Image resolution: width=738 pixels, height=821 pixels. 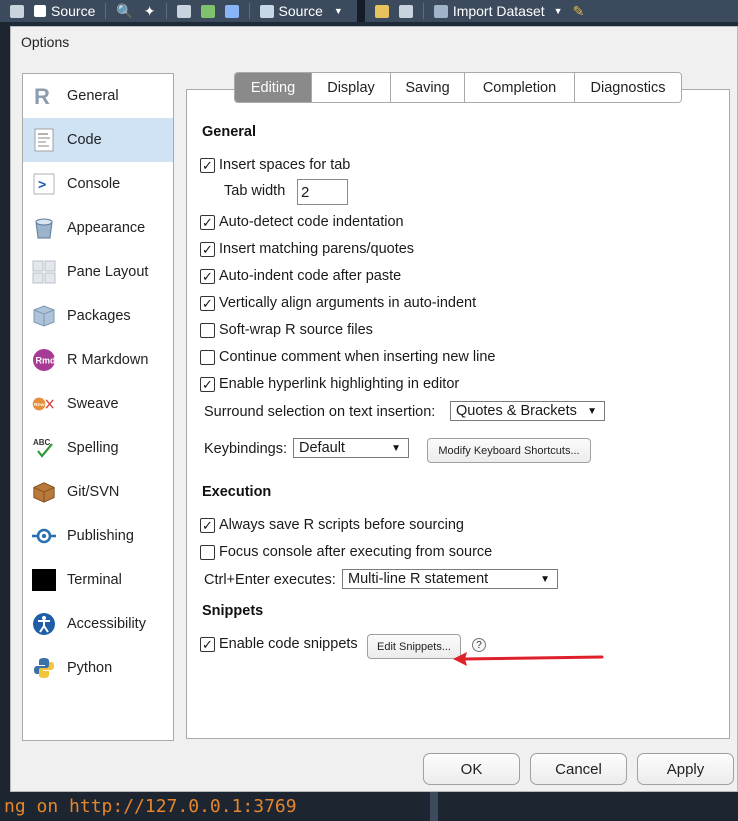 I want to click on apply-button: Apply, so click(x=685, y=769).